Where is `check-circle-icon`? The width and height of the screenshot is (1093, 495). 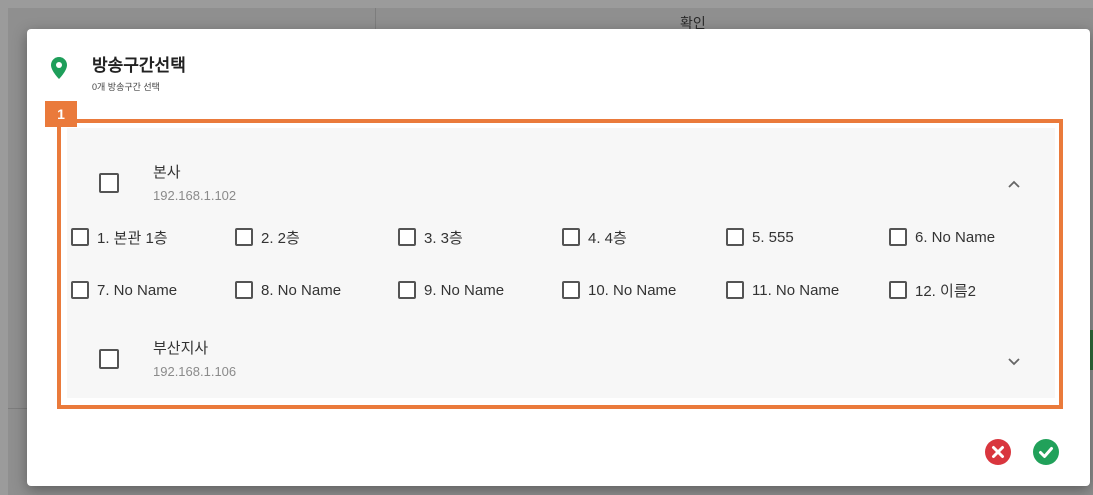 check-circle-icon is located at coordinates (1046, 452).